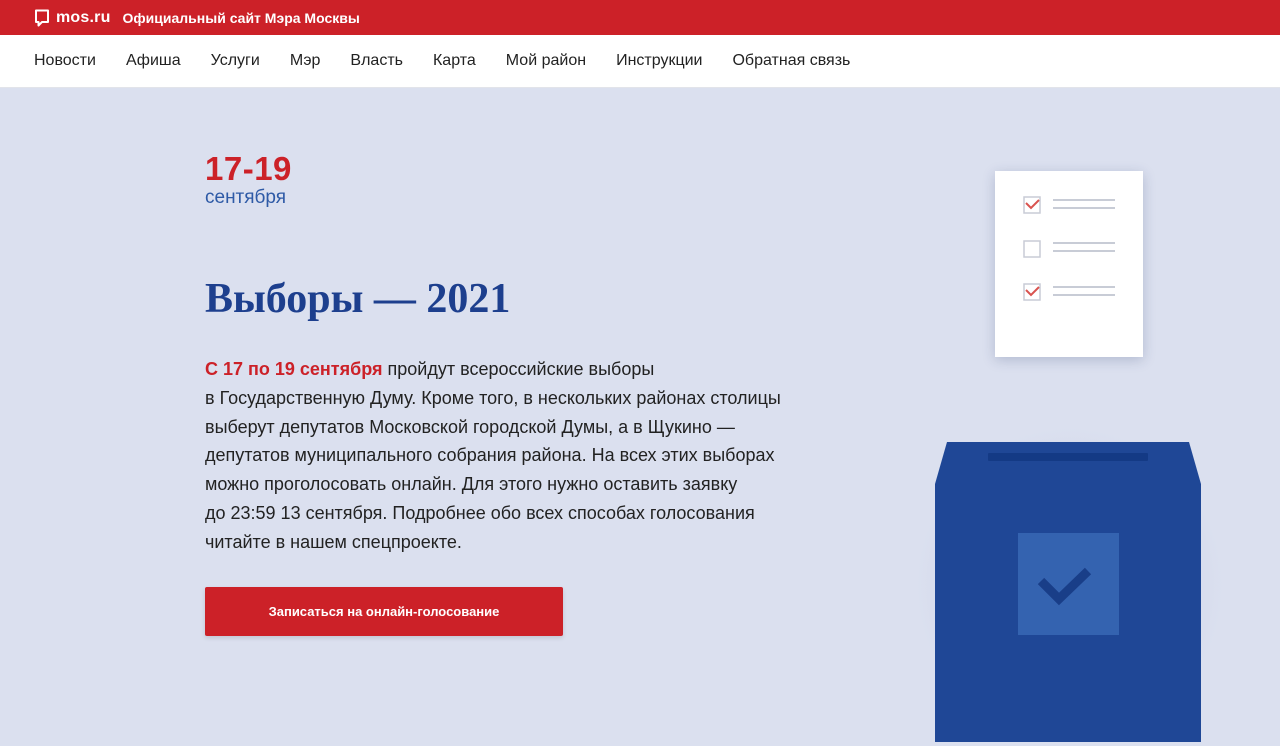  I want to click on nav-item-map: Карта, so click(454, 61).